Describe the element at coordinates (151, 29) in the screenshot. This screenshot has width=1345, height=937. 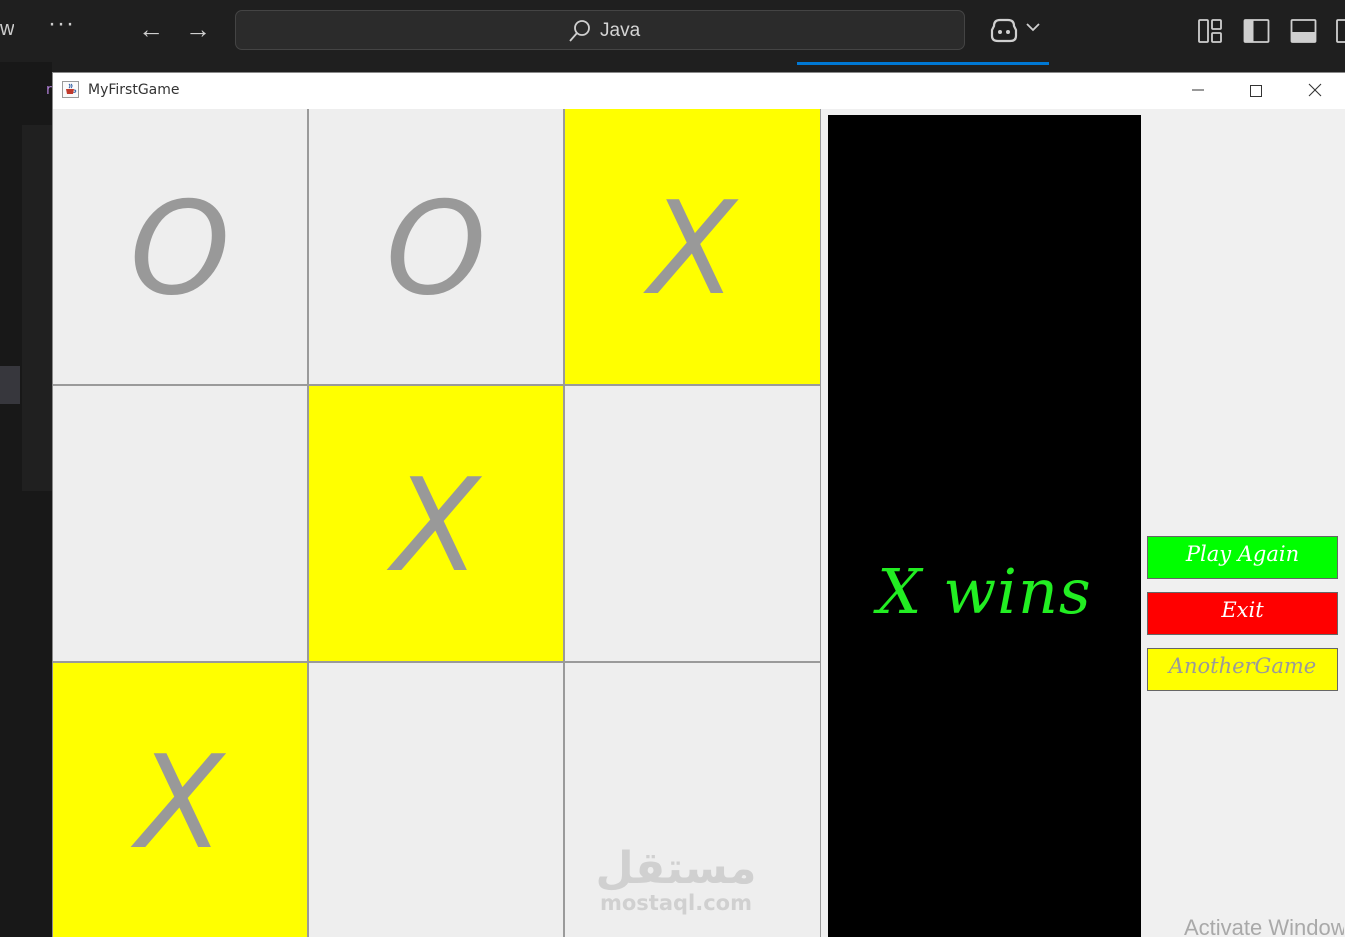
I see `back-arrow-icon: ←` at that location.